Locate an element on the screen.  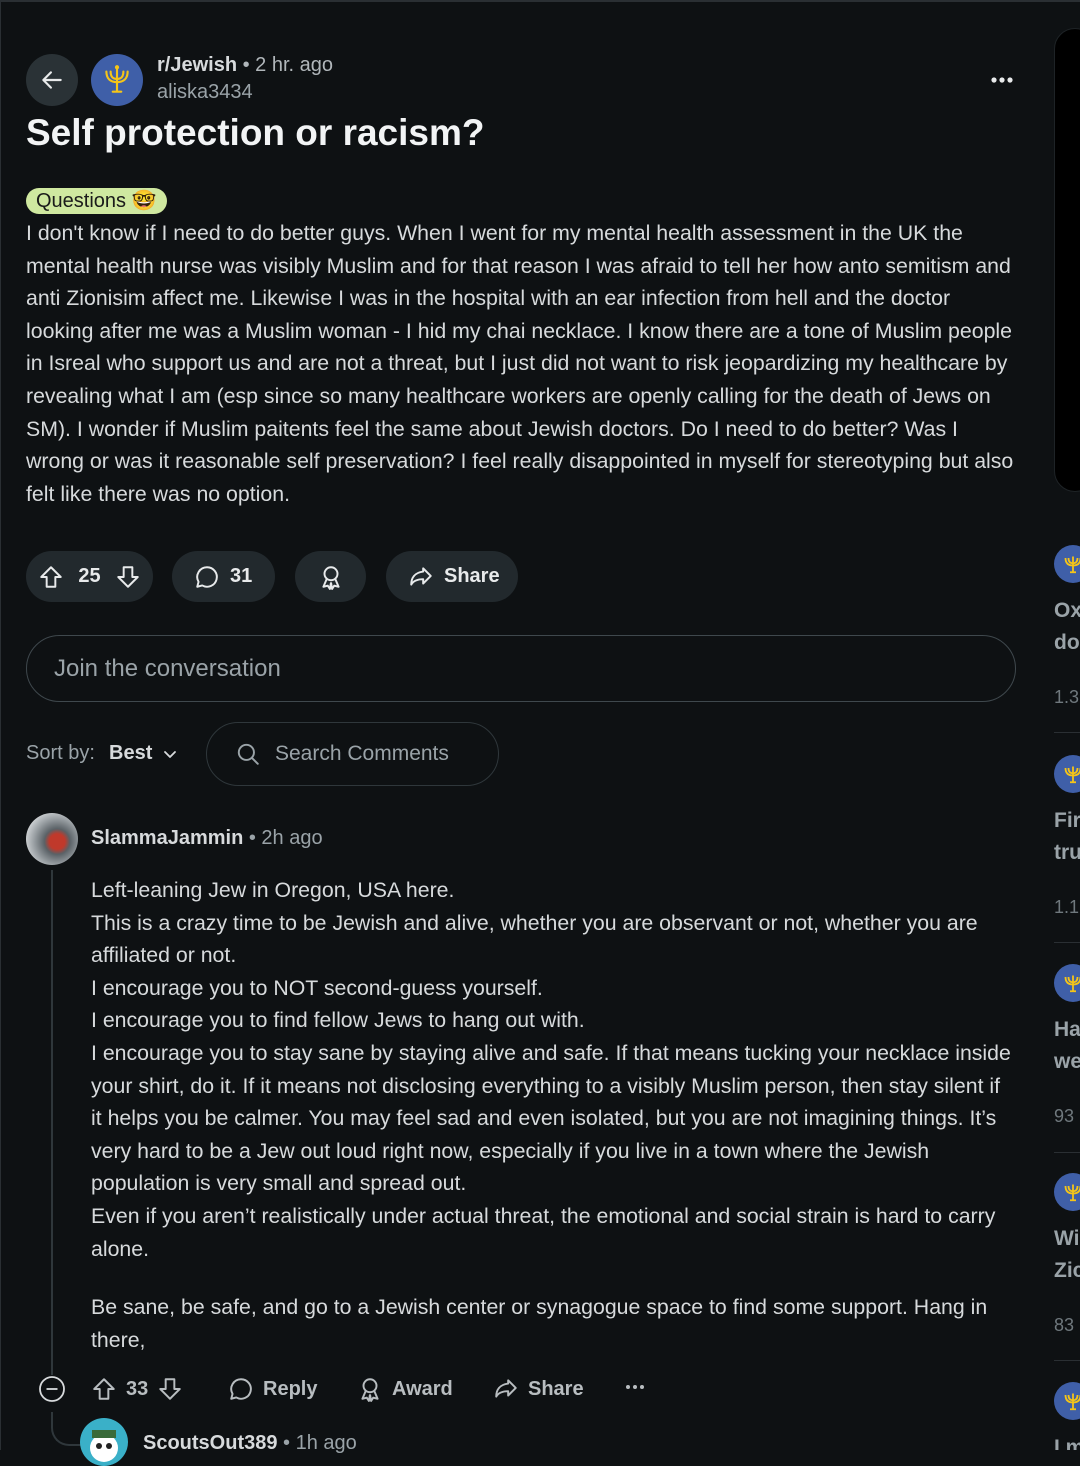
comment-award-button: Award is located at coordinates (405, 1389).